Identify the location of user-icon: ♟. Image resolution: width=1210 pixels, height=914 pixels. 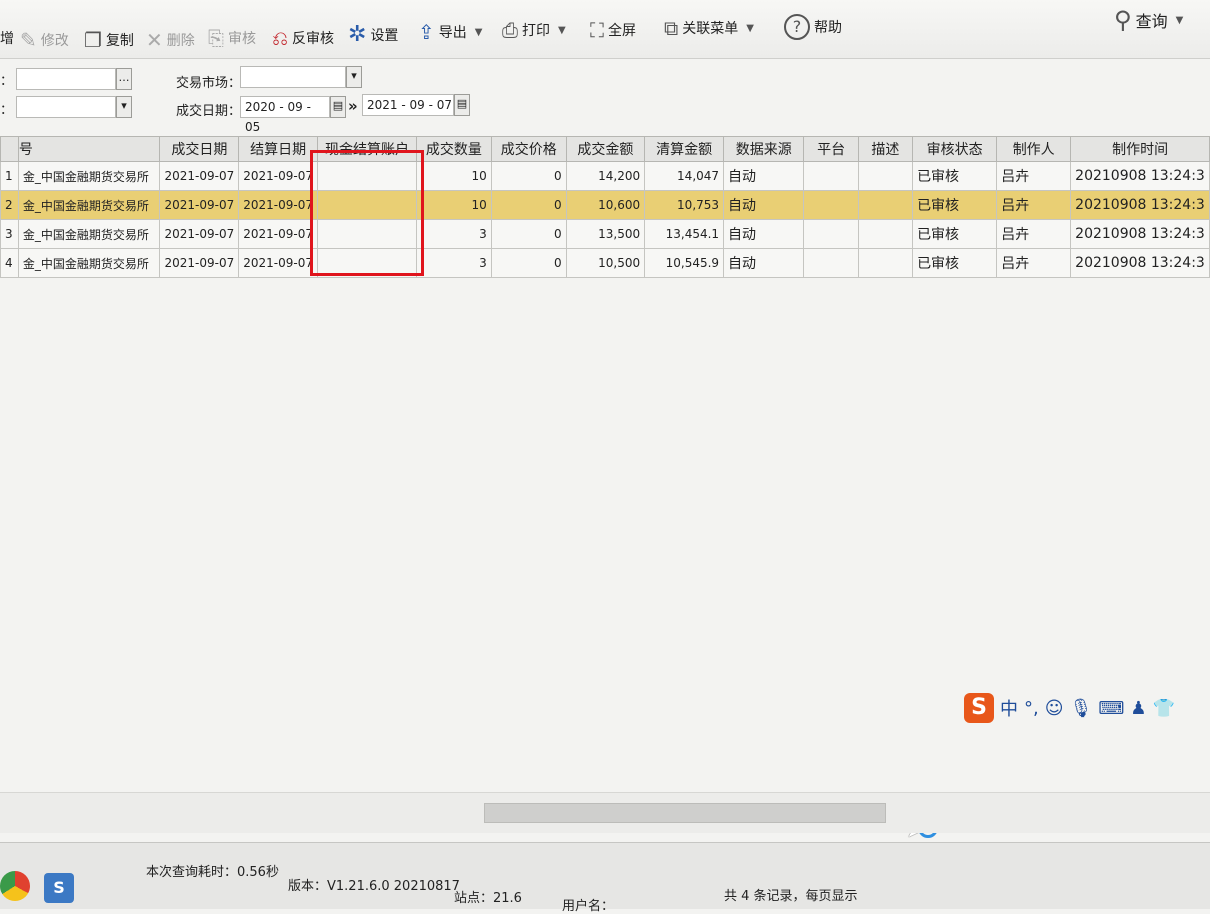
(1138, 708).